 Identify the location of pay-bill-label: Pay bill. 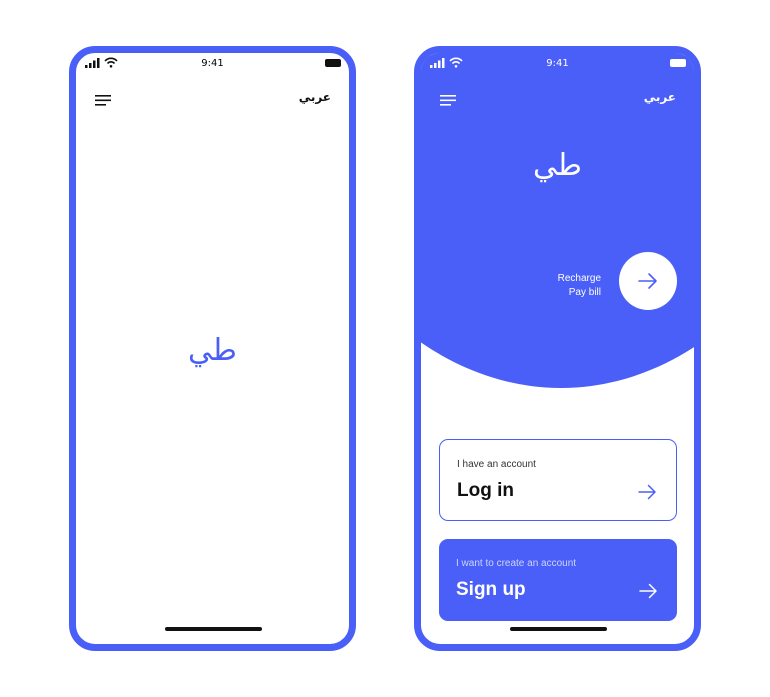
(584, 292).